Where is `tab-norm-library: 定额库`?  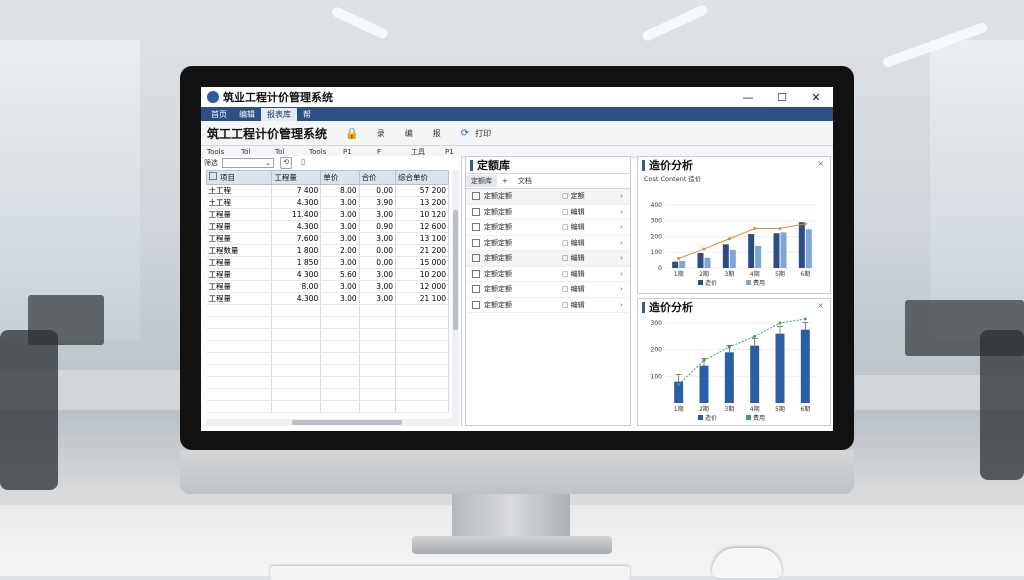
tab-norm-library: 定额库 is located at coordinates (481, 181).